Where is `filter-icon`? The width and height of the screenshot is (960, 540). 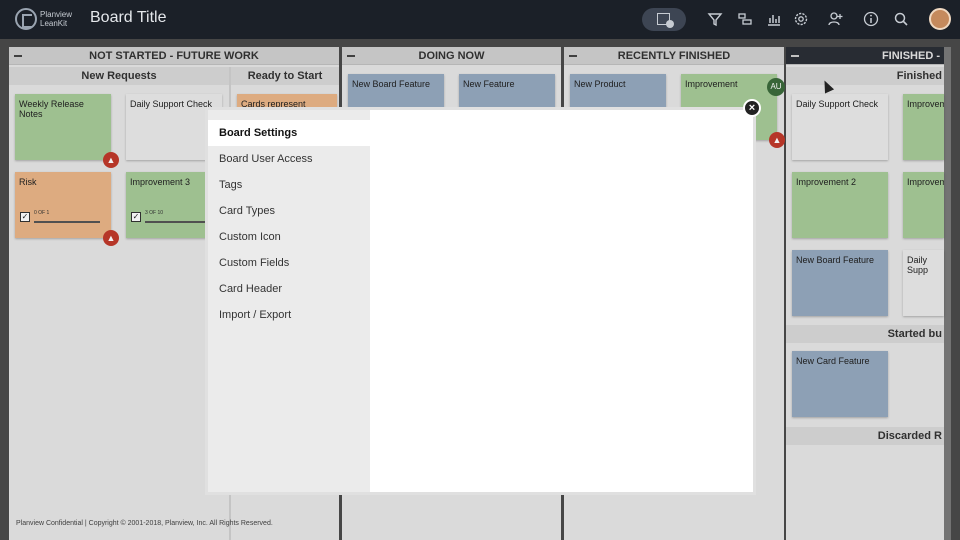 filter-icon is located at coordinates (715, 19).